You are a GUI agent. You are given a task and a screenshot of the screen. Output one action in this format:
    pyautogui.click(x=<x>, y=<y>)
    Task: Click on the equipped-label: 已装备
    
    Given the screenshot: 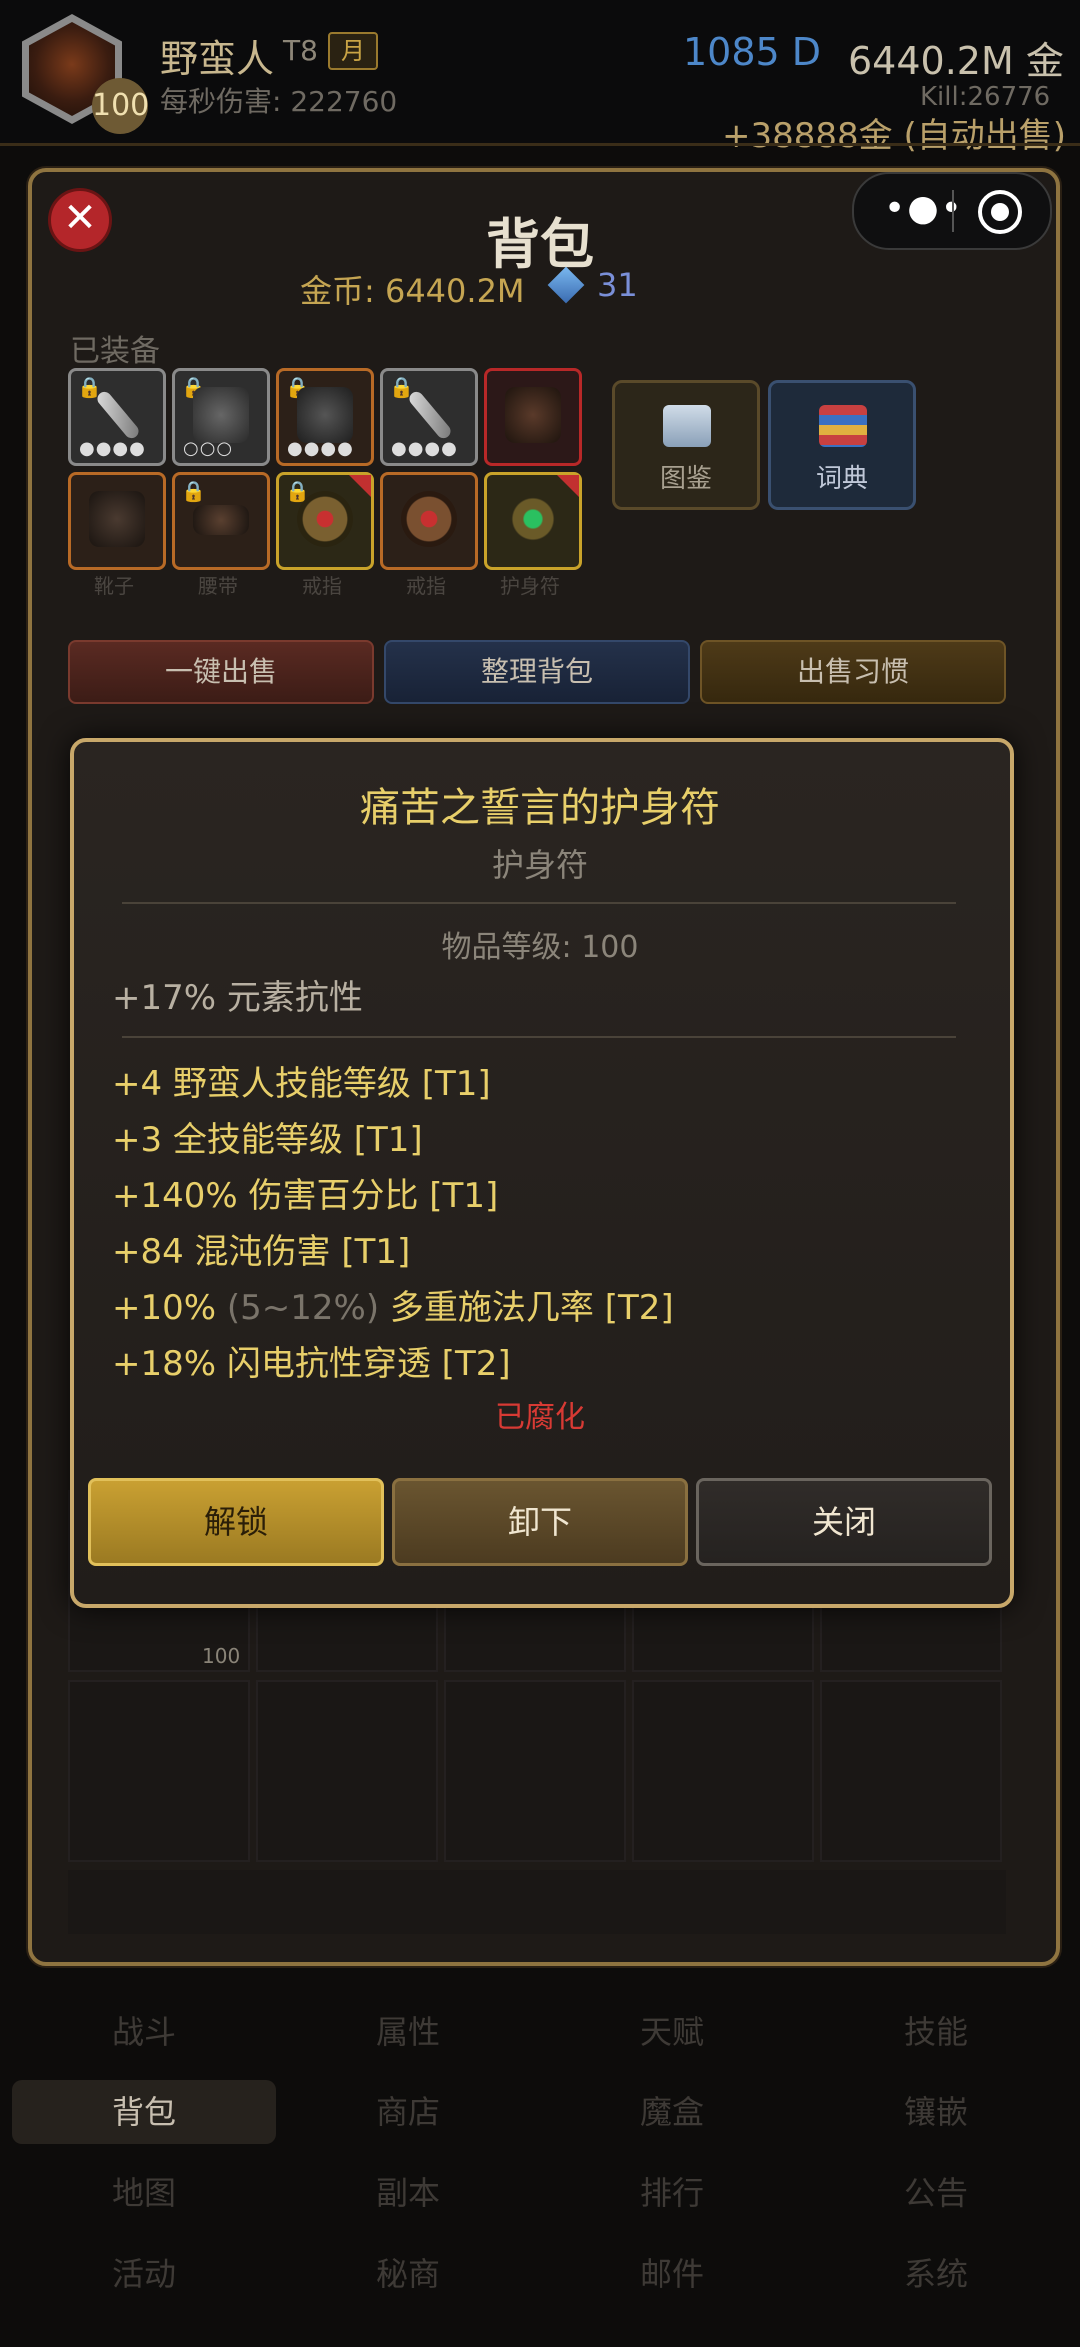 What is the action you would take?
    pyautogui.click(x=115, y=351)
    